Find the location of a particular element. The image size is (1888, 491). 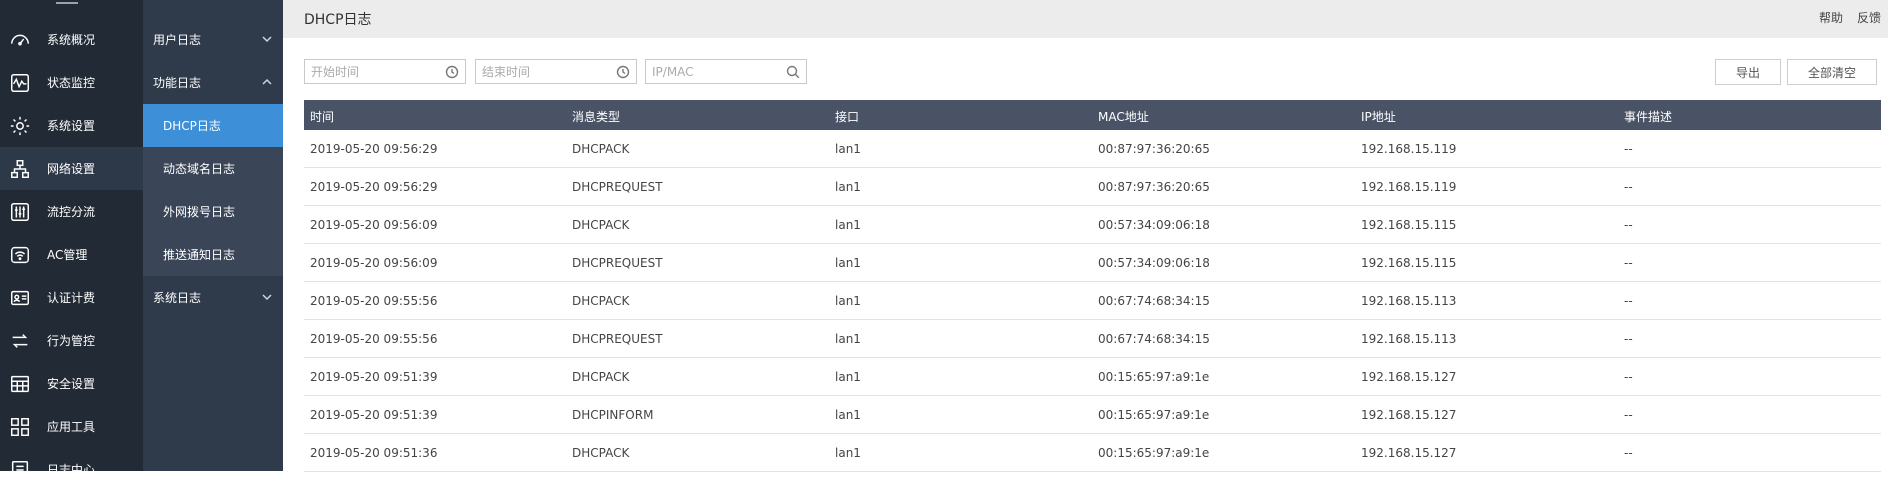

nav-sub-label: DHCP日志 is located at coordinates (192, 126).